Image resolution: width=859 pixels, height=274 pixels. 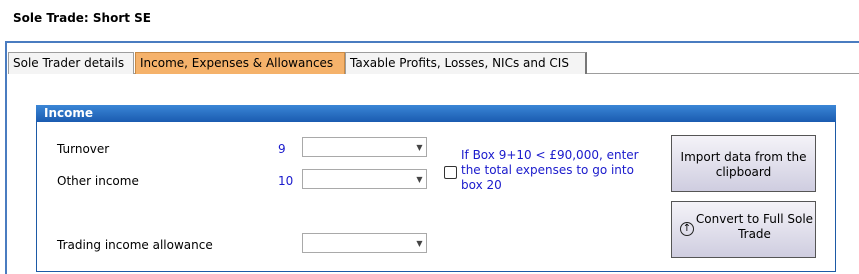 What do you see at coordinates (286, 181) in the screenshot?
I see `other-income-box-number: 10` at bounding box center [286, 181].